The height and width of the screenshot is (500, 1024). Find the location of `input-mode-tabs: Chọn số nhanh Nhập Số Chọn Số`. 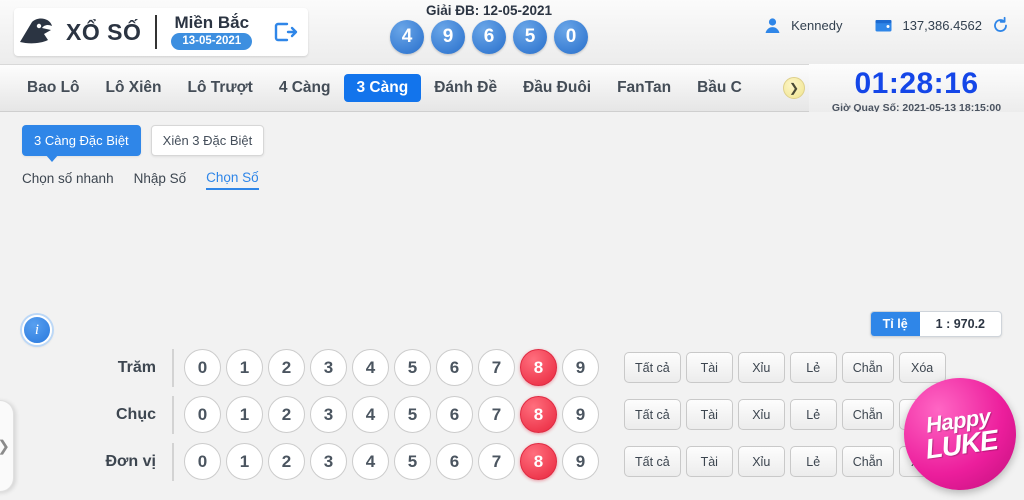

input-mode-tabs: Chọn số nhanh Nhập Số Chọn Số is located at coordinates (512, 173).